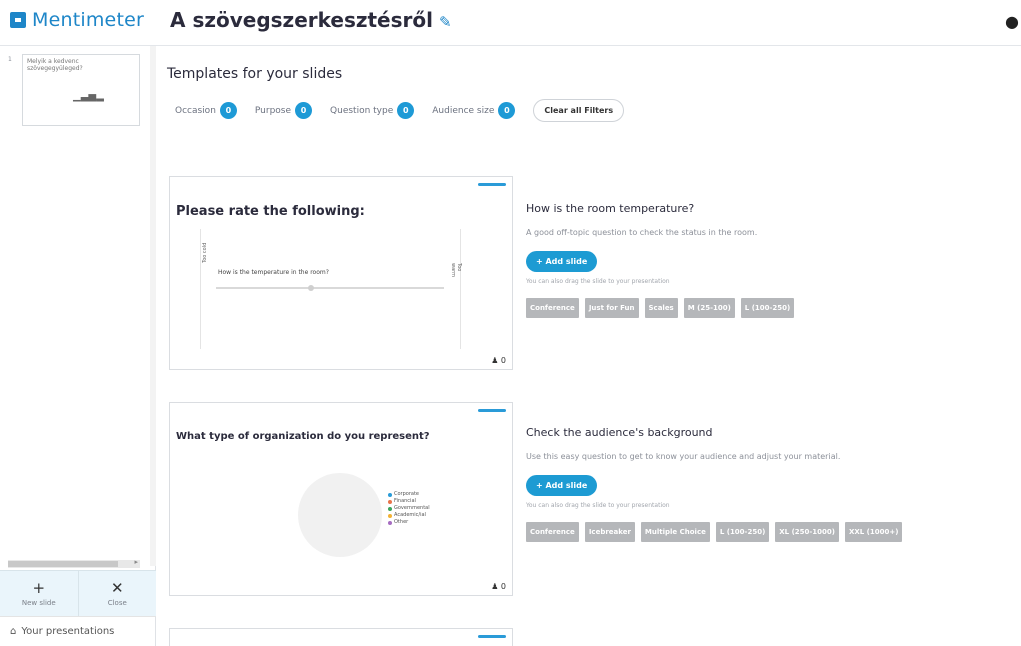 The image size is (1021, 646). Describe the element at coordinates (709, 308) in the screenshot. I see `tag: M (25-100)` at that location.